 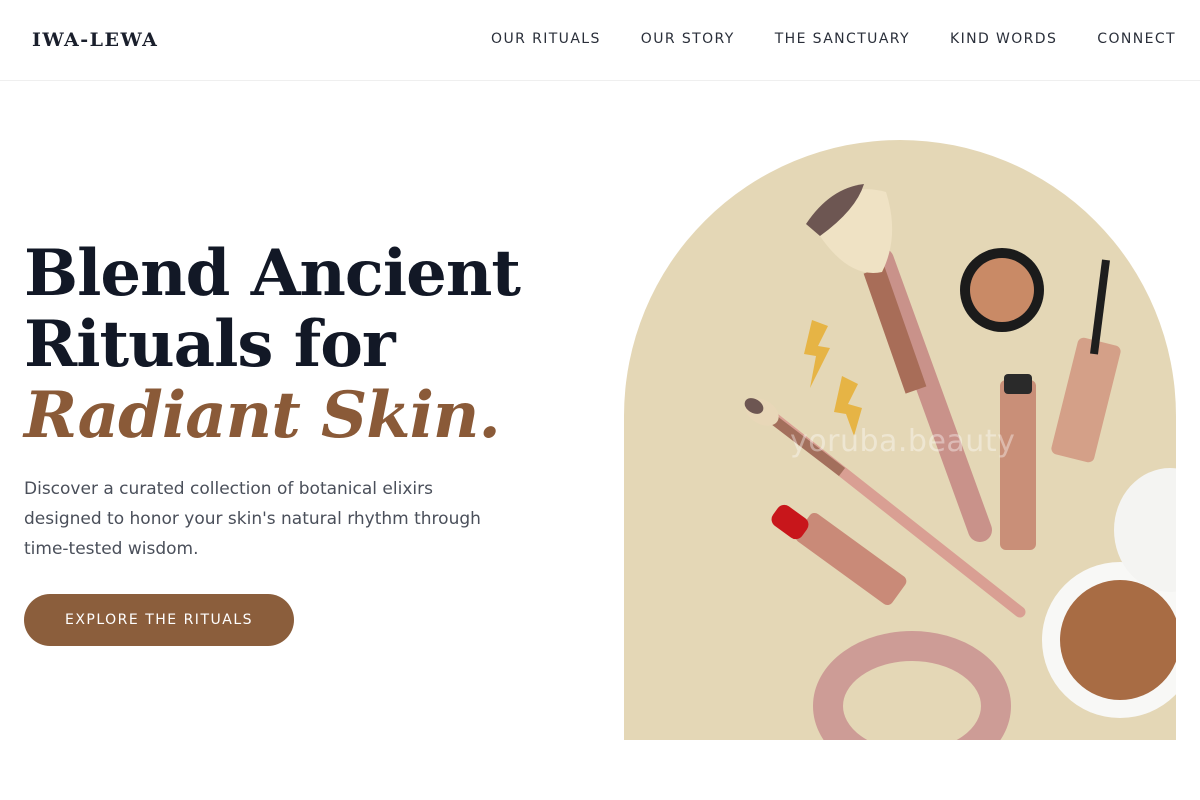 What do you see at coordinates (1003, 39) in the screenshot?
I see `nav-link-kind-words: KIND WORDS` at bounding box center [1003, 39].